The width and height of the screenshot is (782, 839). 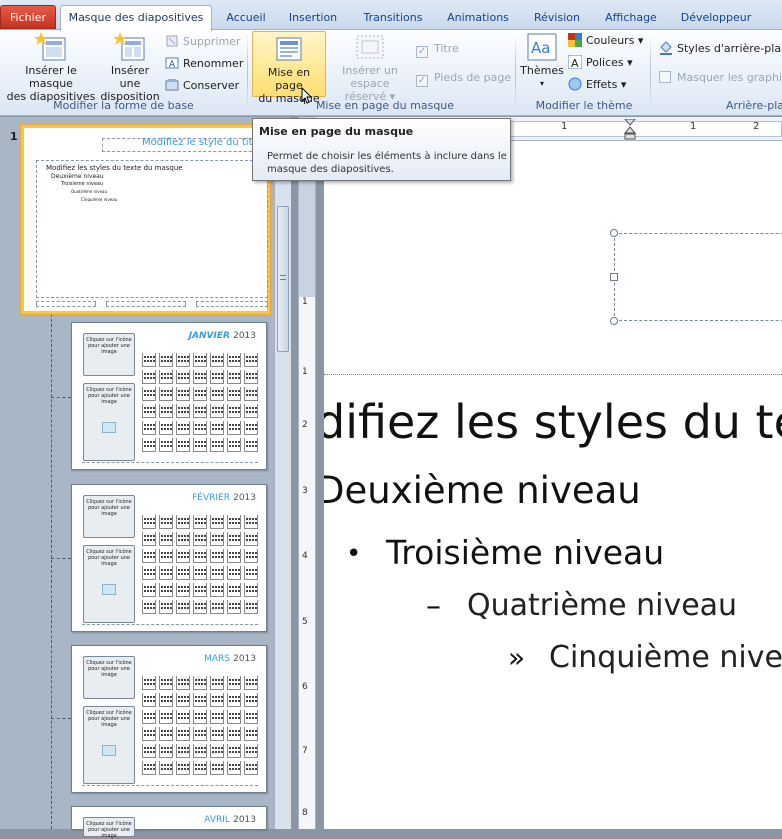 I want to click on delete-icon, so click(x=172, y=41).